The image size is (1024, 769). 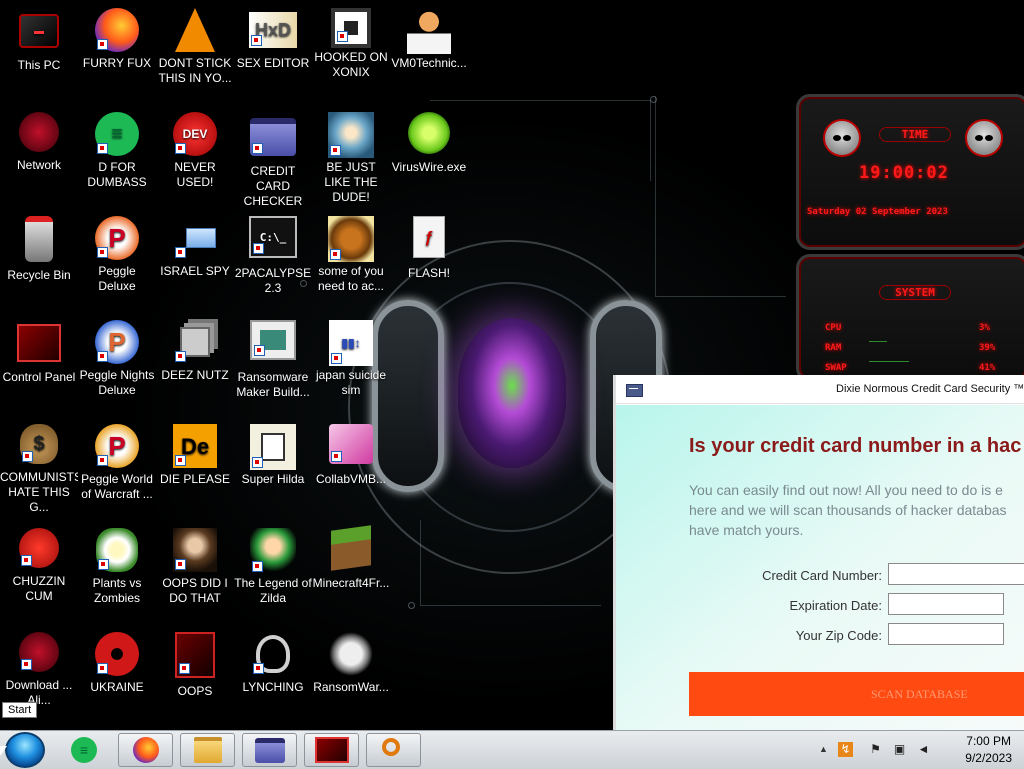 What do you see at coordinates (207, 750) in the screenshot?
I see `taskbar-file-explorer` at bounding box center [207, 750].